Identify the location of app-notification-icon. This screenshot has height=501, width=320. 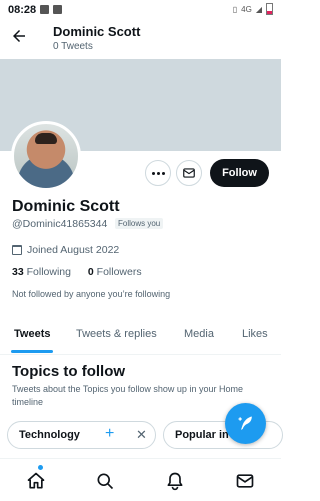
(57, 9).